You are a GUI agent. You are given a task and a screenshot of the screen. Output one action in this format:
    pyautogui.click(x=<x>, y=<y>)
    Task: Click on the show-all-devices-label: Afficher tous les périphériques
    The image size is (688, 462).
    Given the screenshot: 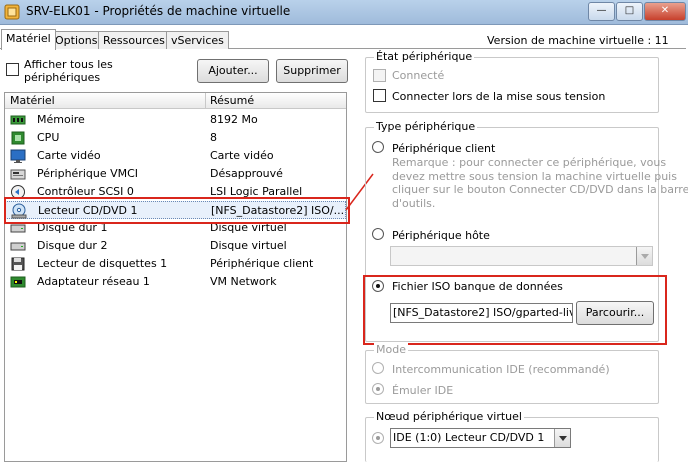 What is the action you would take?
    pyautogui.click(x=68, y=71)
    